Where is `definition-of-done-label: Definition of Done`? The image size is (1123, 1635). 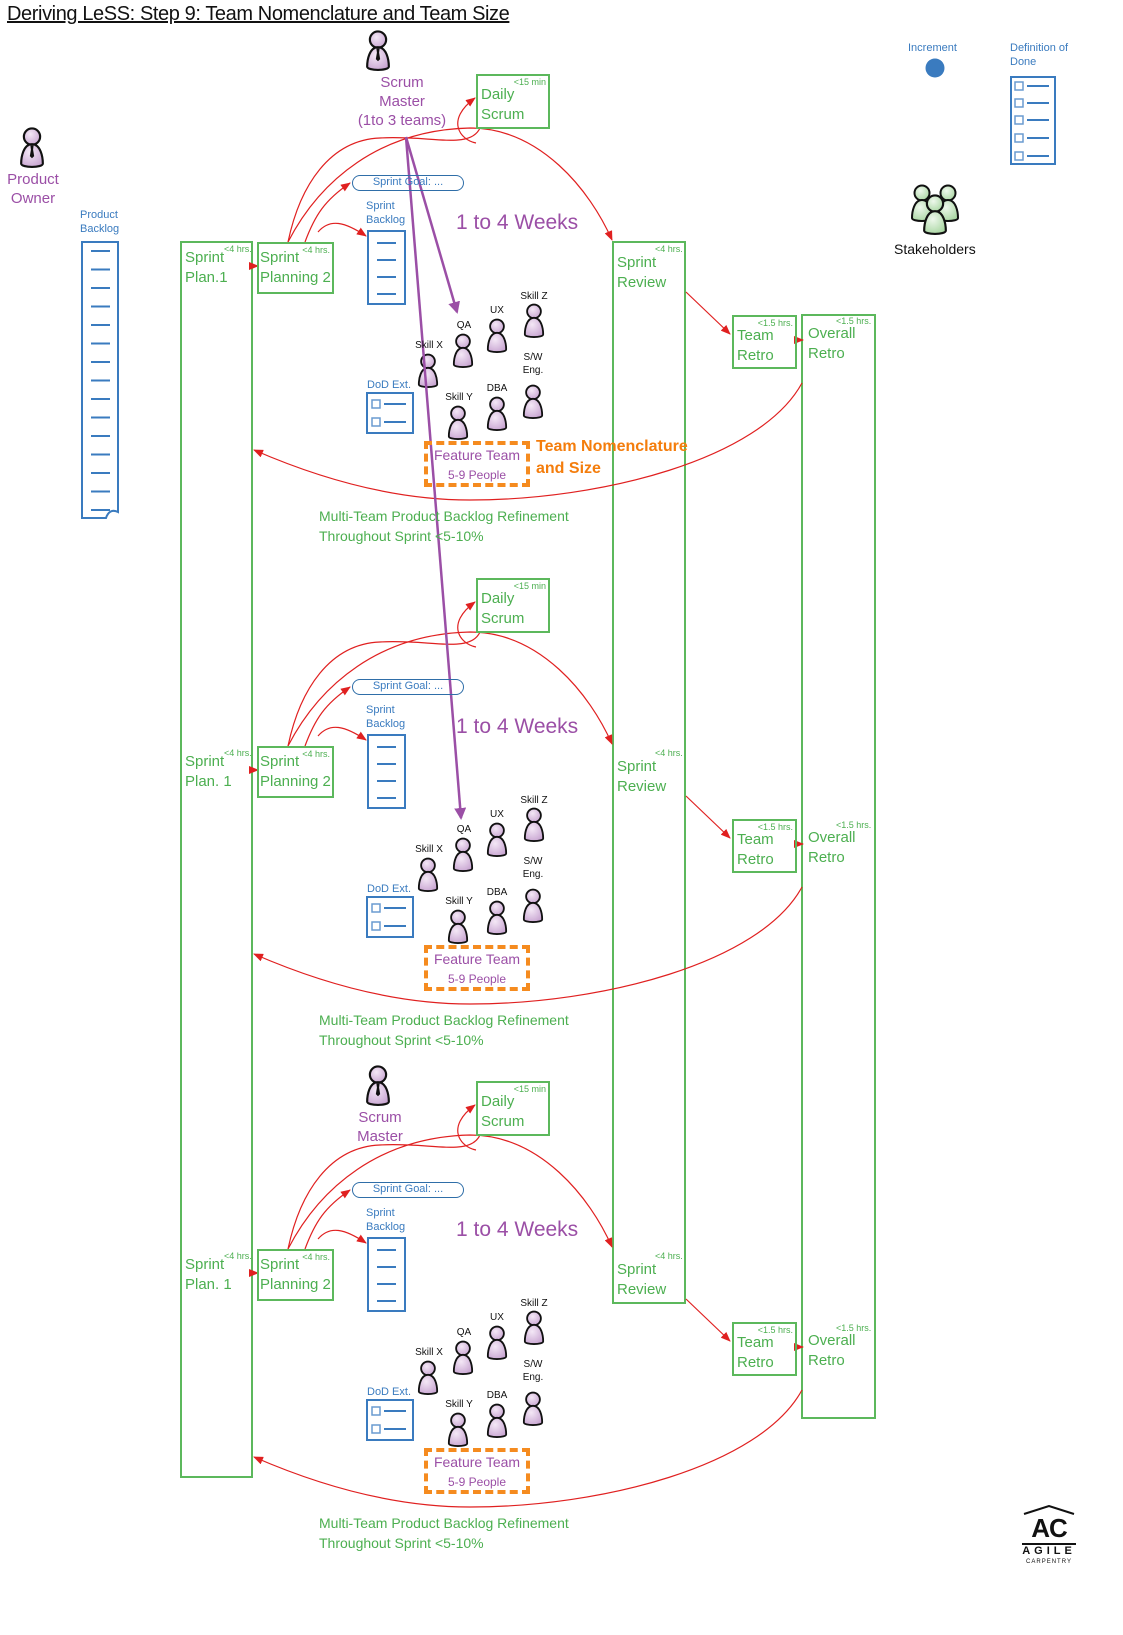
definition-of-done-label: Definition of Done is located at coordinates (1039, 55).